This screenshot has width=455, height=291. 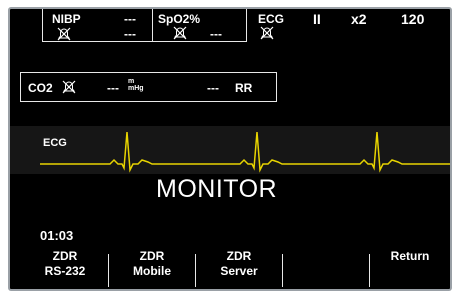 I want to click on empty-softkey, so click(x=326, y=267).